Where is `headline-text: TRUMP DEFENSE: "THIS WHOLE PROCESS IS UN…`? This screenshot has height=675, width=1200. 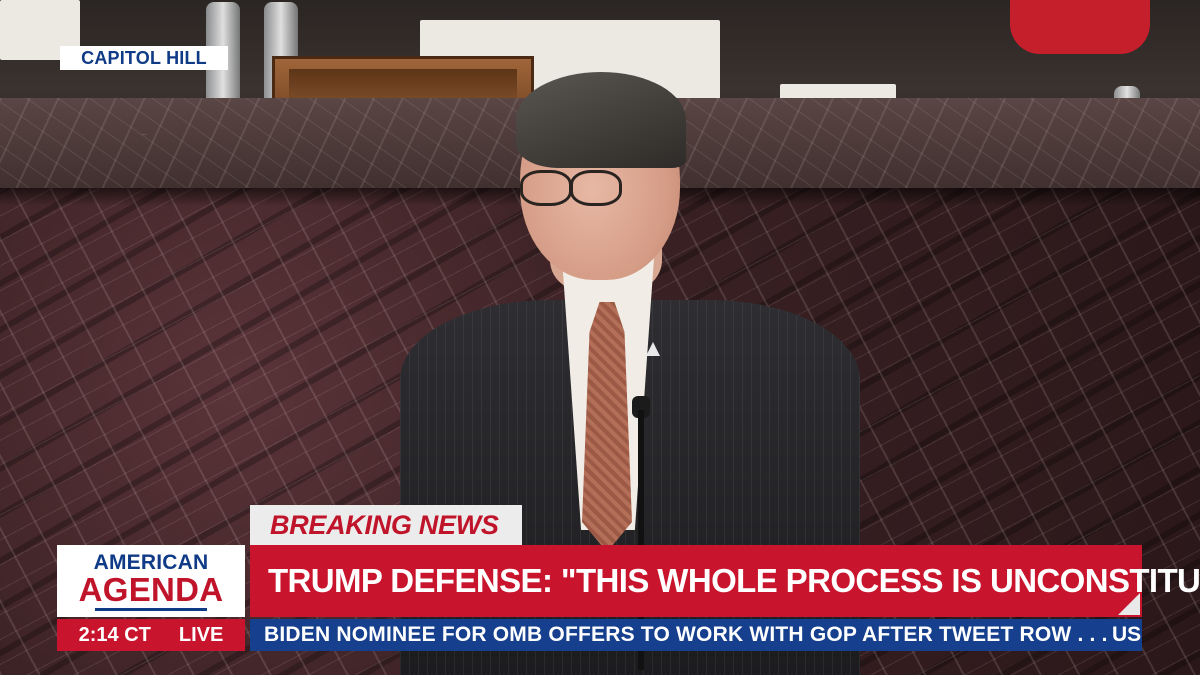 headline-text: TRUMP DEFENSE: "THIS WHOLE PROCESS IS UN… is located at coordinates (734, 580).